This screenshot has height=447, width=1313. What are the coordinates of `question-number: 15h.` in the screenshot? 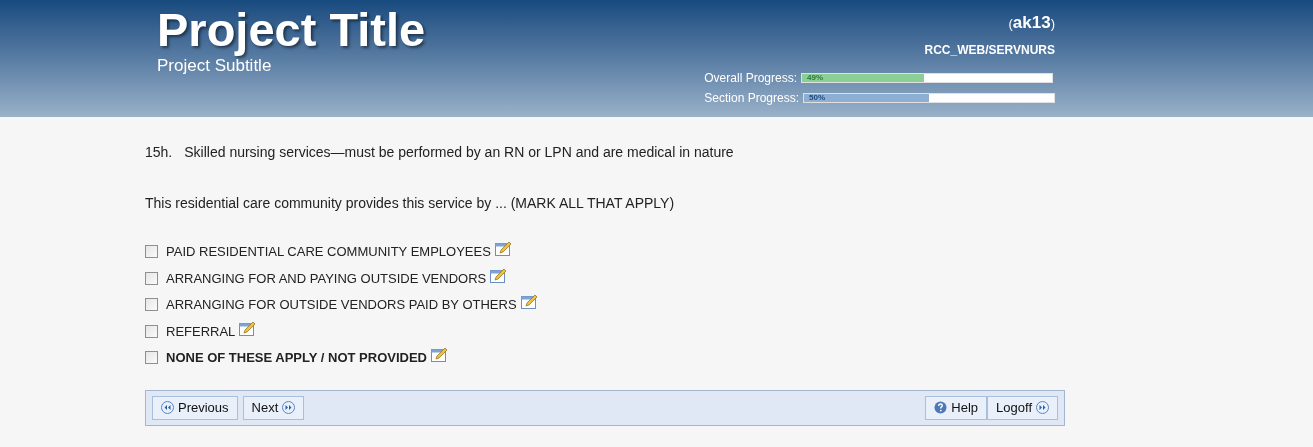 It's located at (159, 152).